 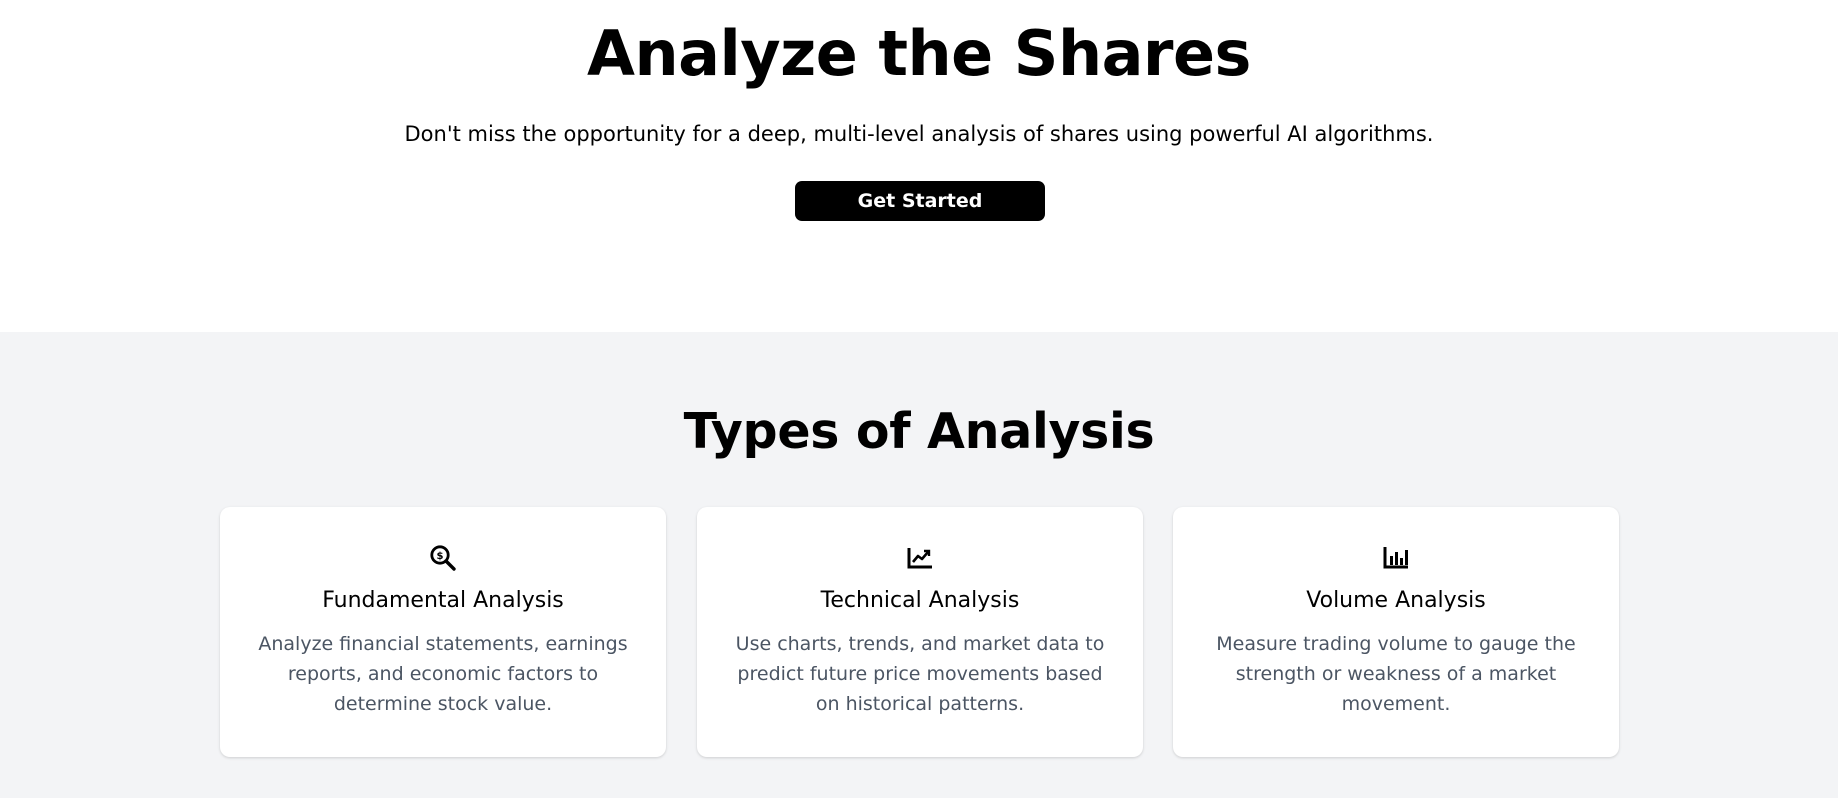 What do you see at coordinates (919, 53) in the screenshot?
I see `hero-title: Analyze the Shares` at bounding box center [919, 53].